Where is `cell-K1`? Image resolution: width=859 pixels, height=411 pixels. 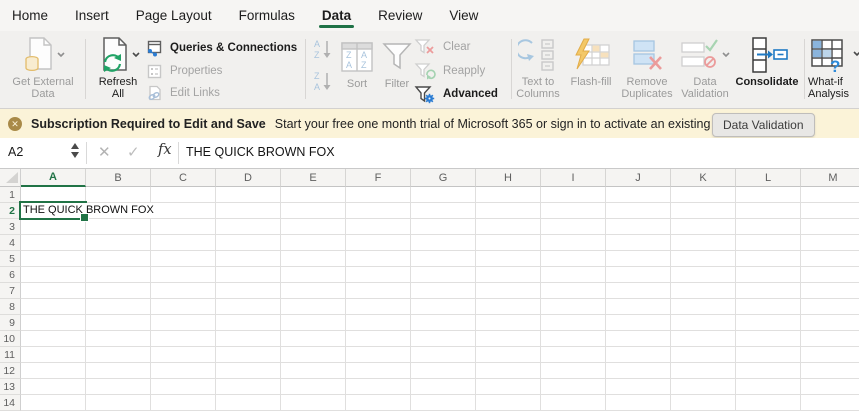 cell-K1 is located at coordinates (703, 195).